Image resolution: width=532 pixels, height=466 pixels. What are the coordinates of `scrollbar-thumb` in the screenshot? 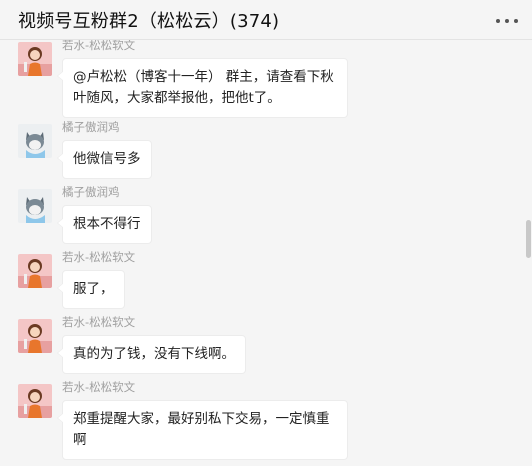 It's located at (528, 239).